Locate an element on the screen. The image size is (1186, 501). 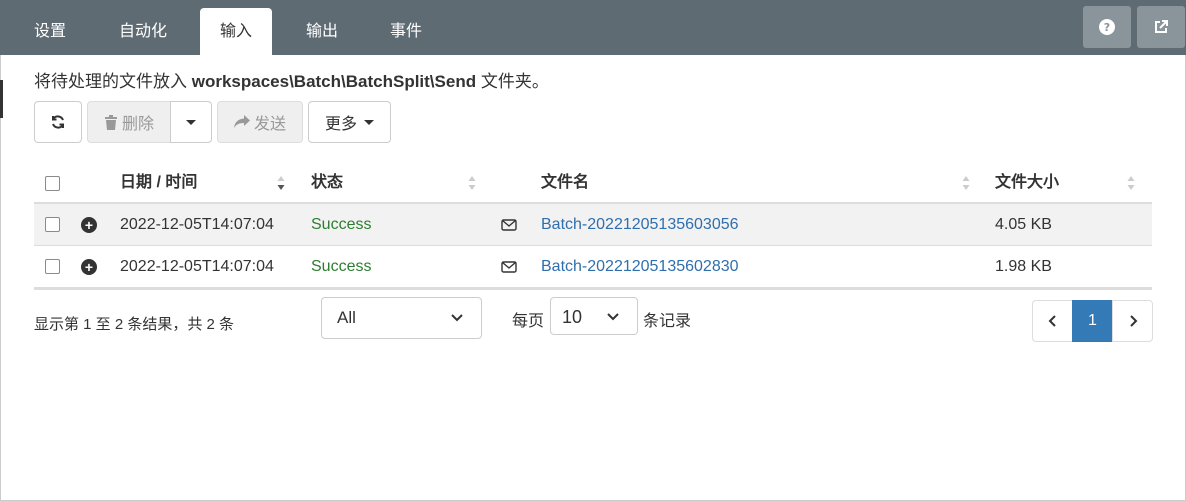
tab-input: 输入 is located at coordinates (236, 31).